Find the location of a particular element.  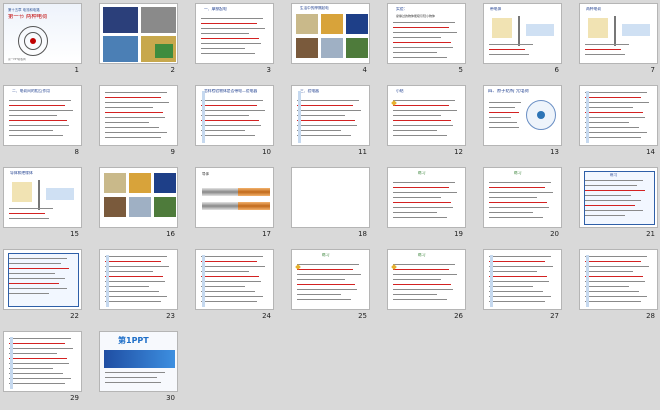

slide-thumbnail-1: 第十五章 电流和电路 第一节 两种电荷 第一PPT模板网 is located at coordinates (42, 33).